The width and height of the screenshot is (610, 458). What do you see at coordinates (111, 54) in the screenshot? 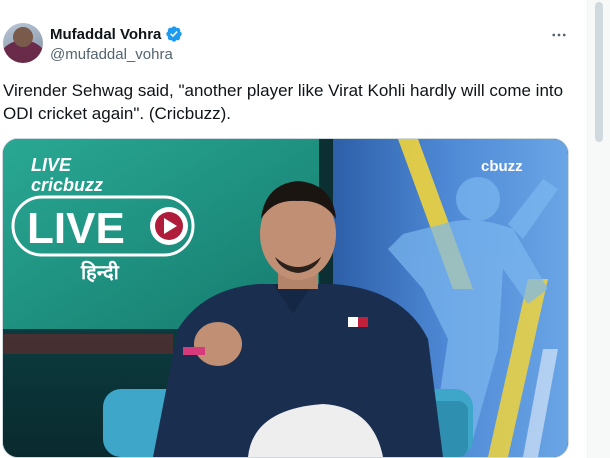
I see `author-handle: @mufaddal_vohra` at bounding box center [111, 54].